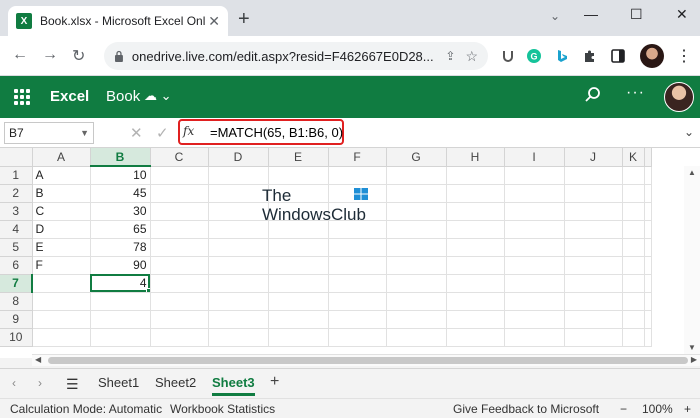  Describe the element at coordinates (123, 96) in the screenshot. I see `workbook-name: Book` at that location.